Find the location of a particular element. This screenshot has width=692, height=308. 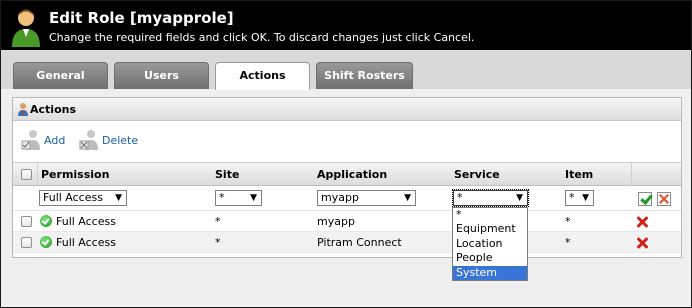

column-header-application: Application is located at coordinates (352, 174).